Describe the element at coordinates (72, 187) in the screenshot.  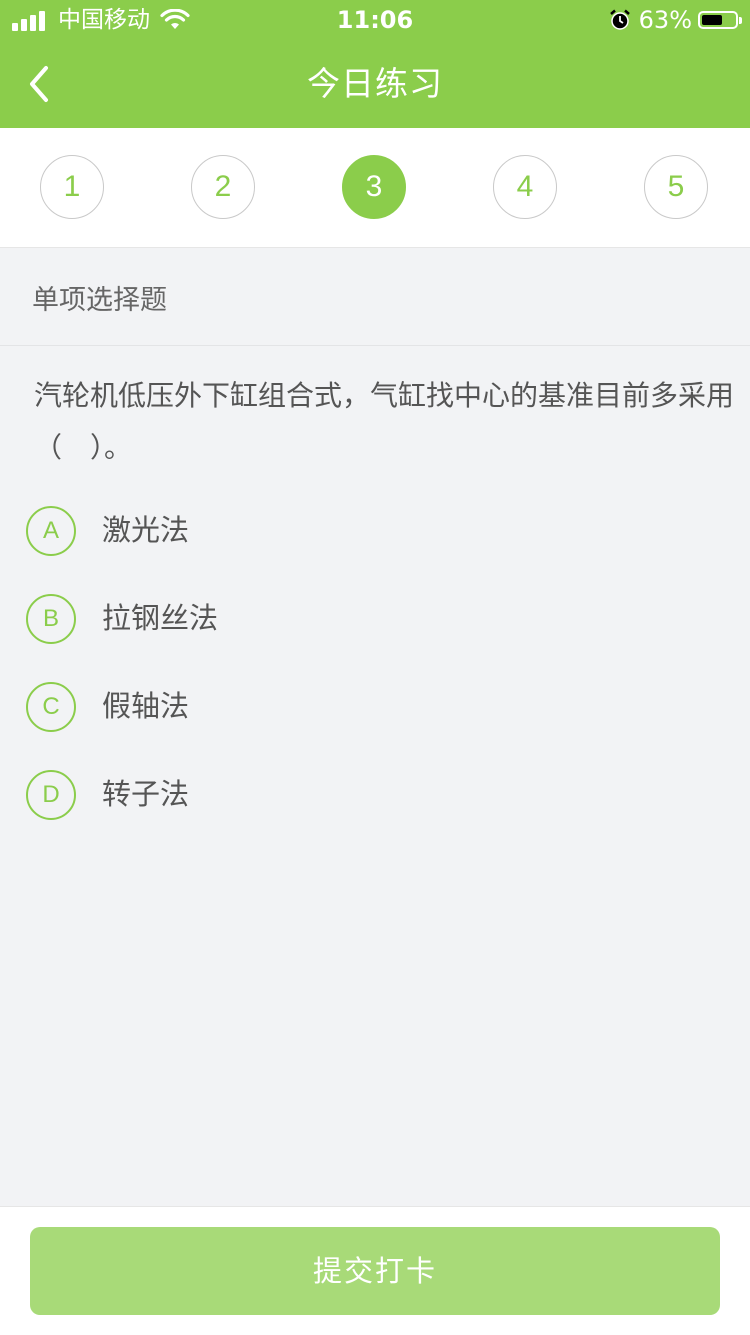
I see `question-nav-item-1: 1` at that location.